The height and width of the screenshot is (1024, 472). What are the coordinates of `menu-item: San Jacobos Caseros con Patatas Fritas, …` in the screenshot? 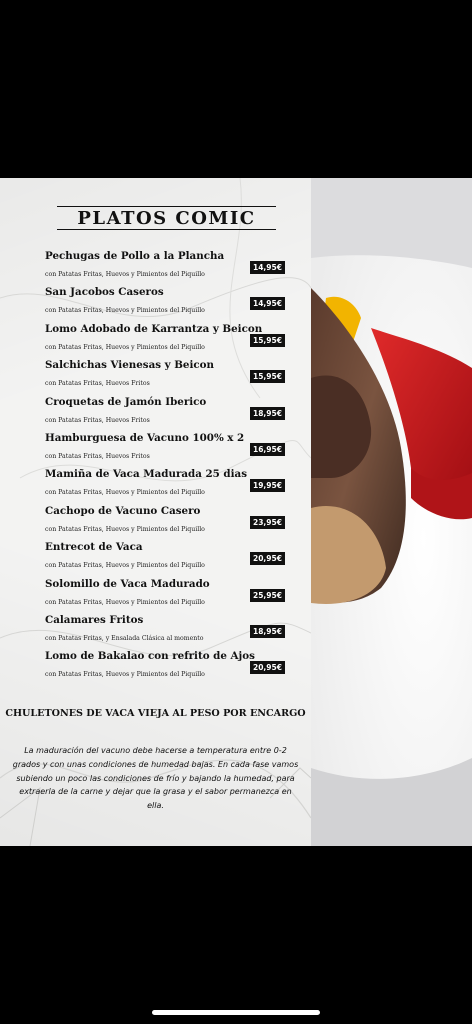 It's located at (165, 304).